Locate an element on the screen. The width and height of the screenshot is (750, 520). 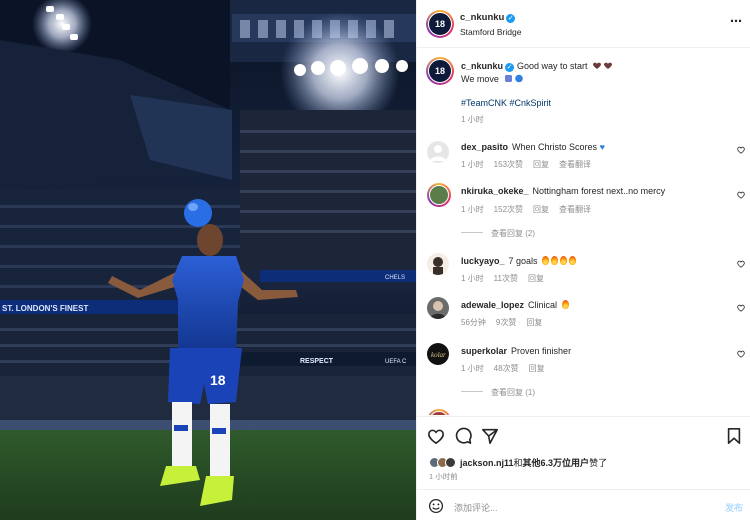
uefa-board-text: UEFA C is located at coordinates (396, 362).